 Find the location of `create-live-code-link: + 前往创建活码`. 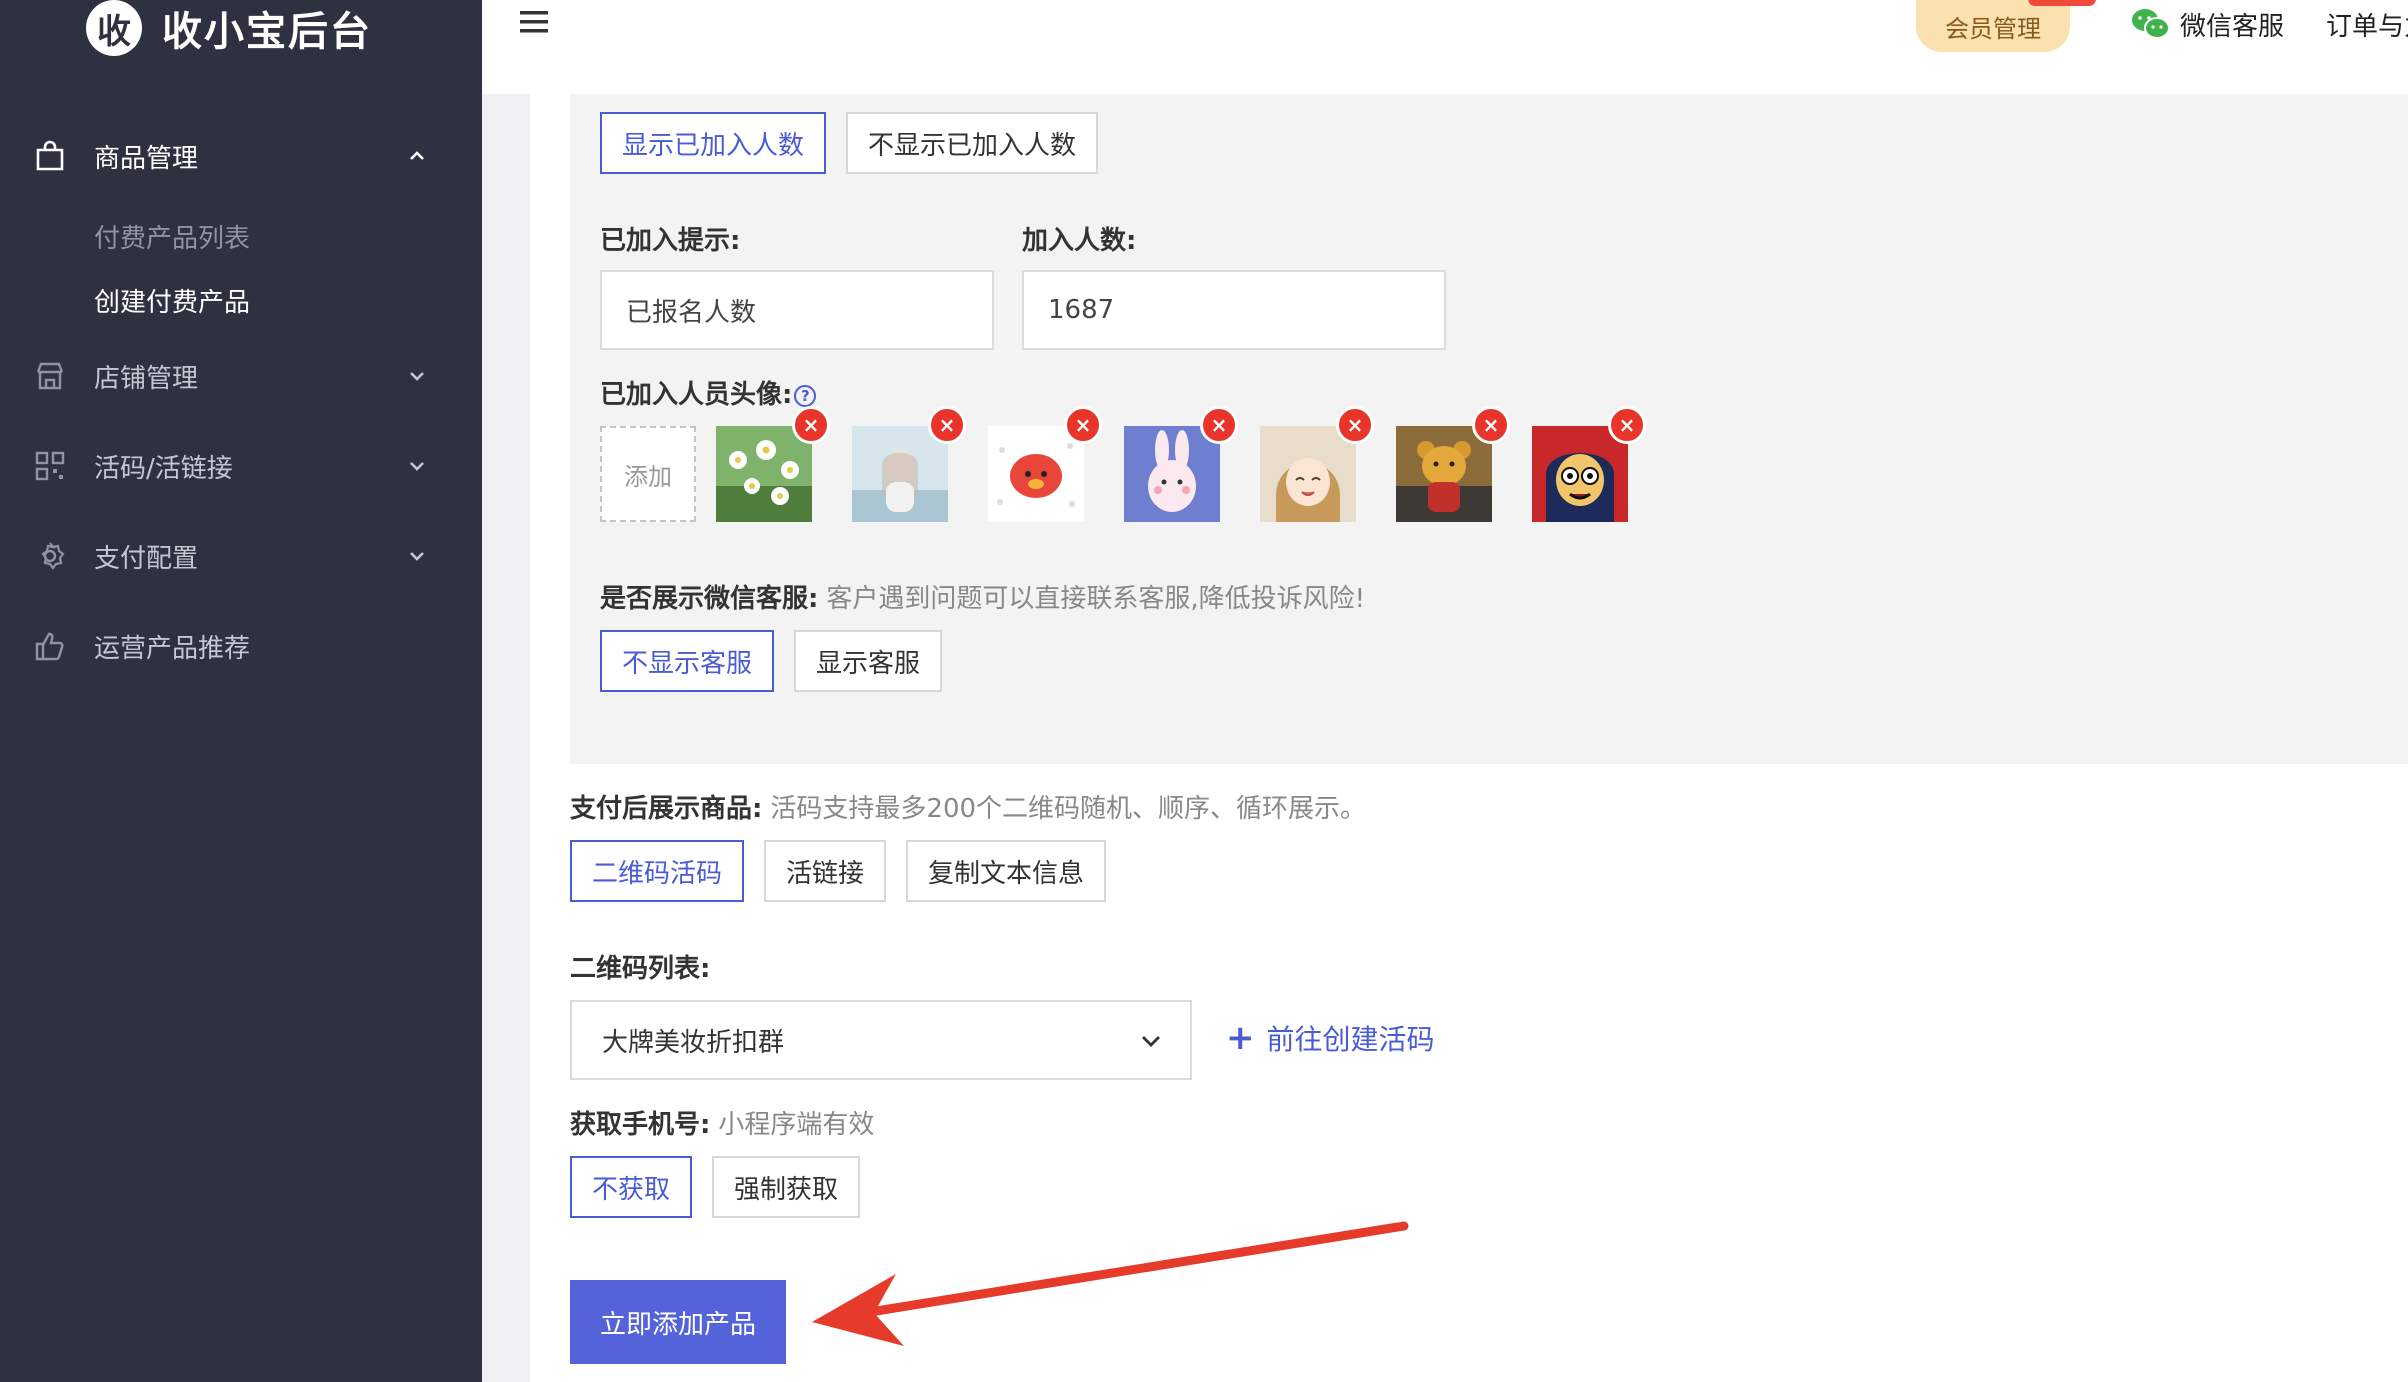

create-live-code-link: + 前往创建活码 is located at coordinates (1330, 1038).